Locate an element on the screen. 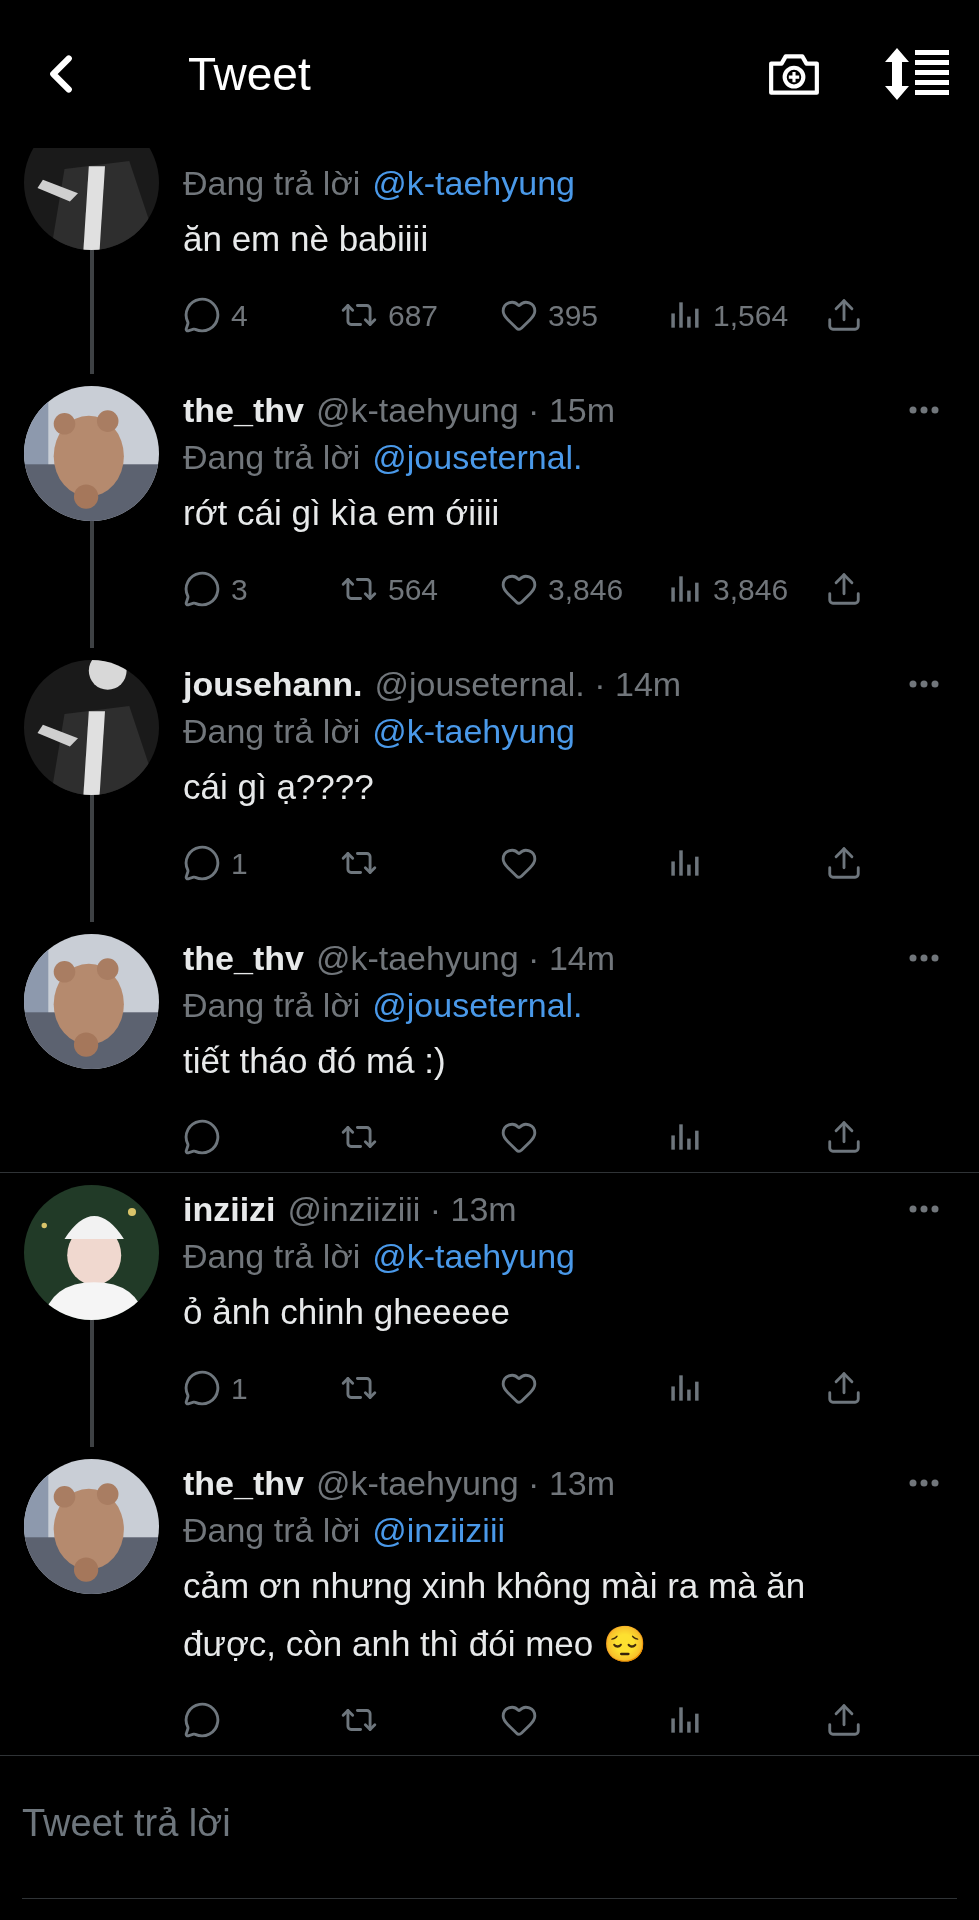 This screenshot has height=1920, width=979. user-name: inziizi is located at coordinates (229, 1209).